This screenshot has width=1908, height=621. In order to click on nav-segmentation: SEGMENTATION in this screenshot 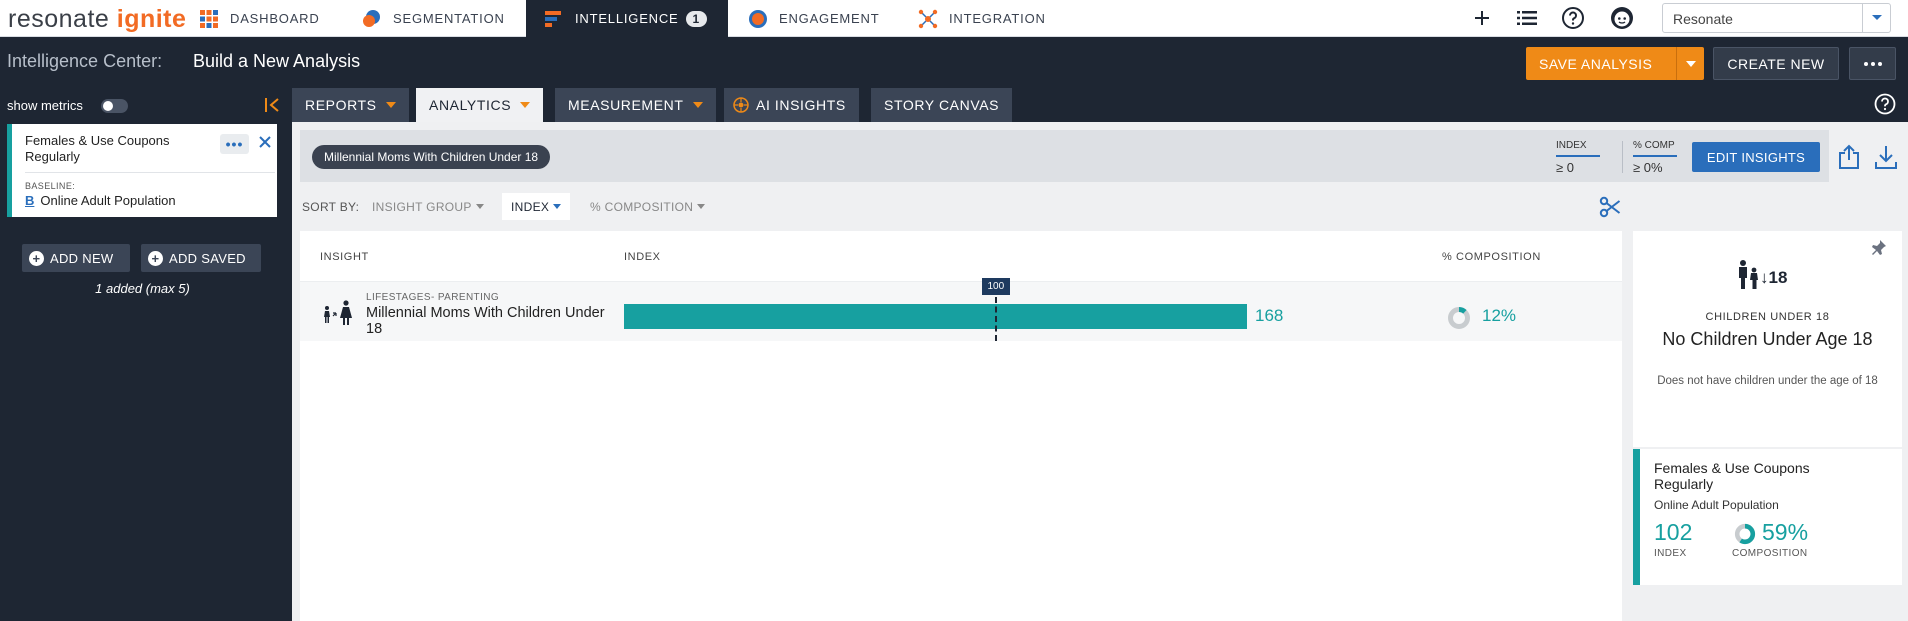, I will do `click(433, 18)`.